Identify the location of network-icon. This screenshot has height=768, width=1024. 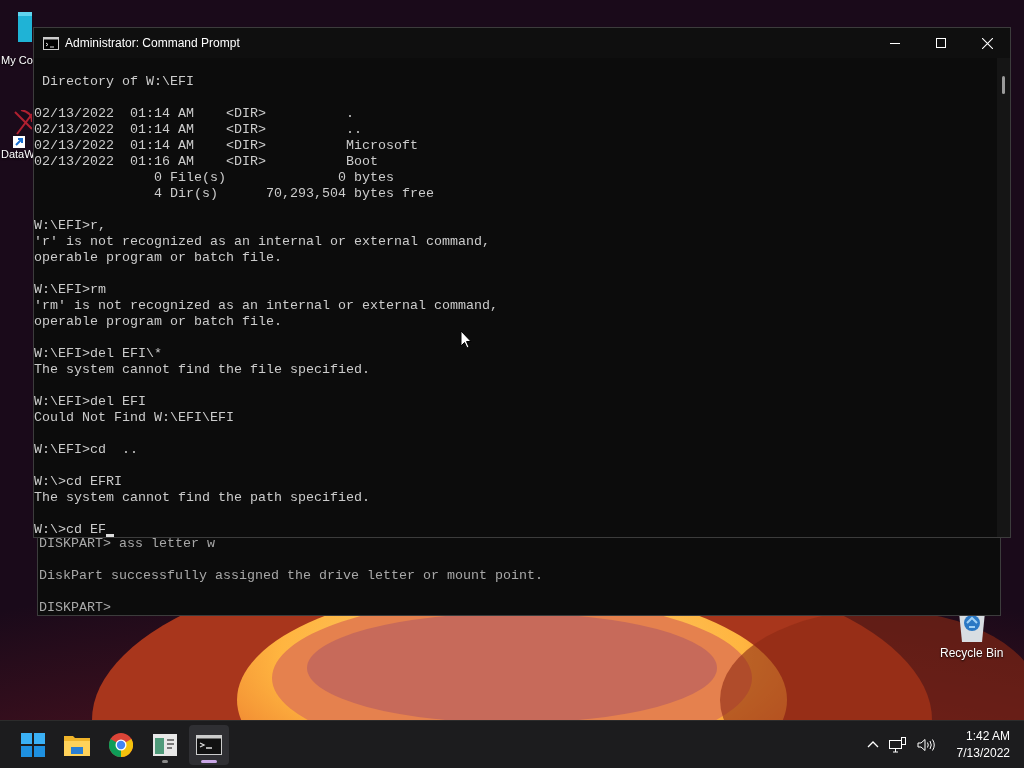
(897, 744).